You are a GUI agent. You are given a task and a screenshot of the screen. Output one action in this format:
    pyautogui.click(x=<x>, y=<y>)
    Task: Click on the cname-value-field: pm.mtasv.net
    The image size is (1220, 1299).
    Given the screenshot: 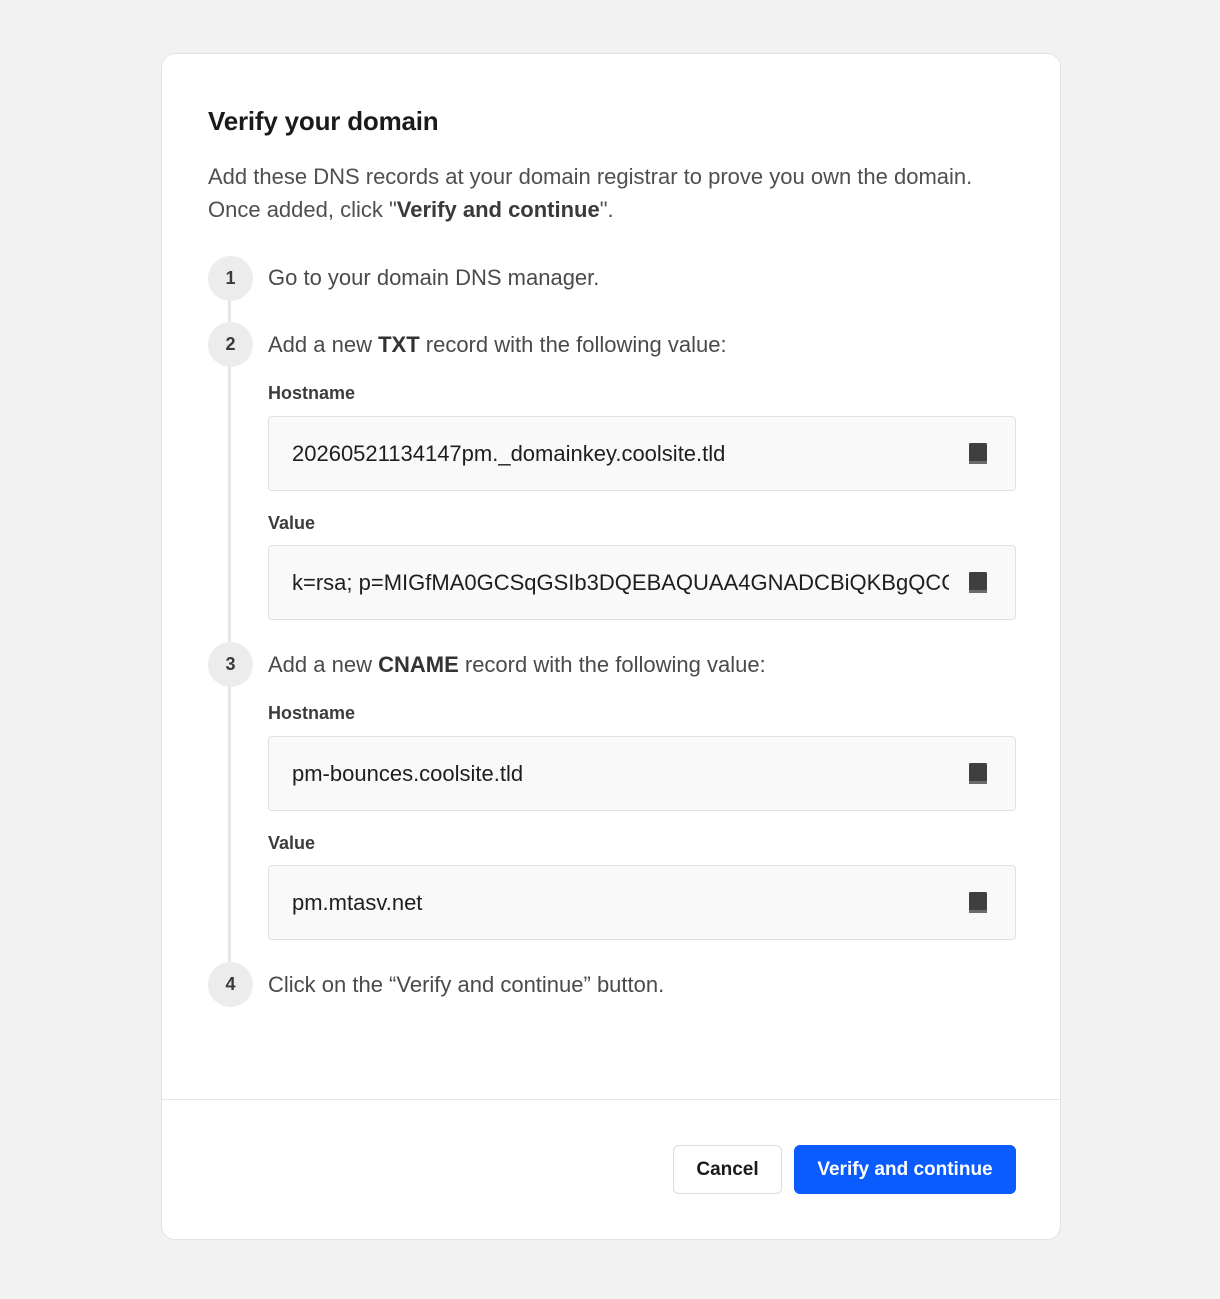 What is the action you would take?
    pyautogui.click(x=642, y=902)
    